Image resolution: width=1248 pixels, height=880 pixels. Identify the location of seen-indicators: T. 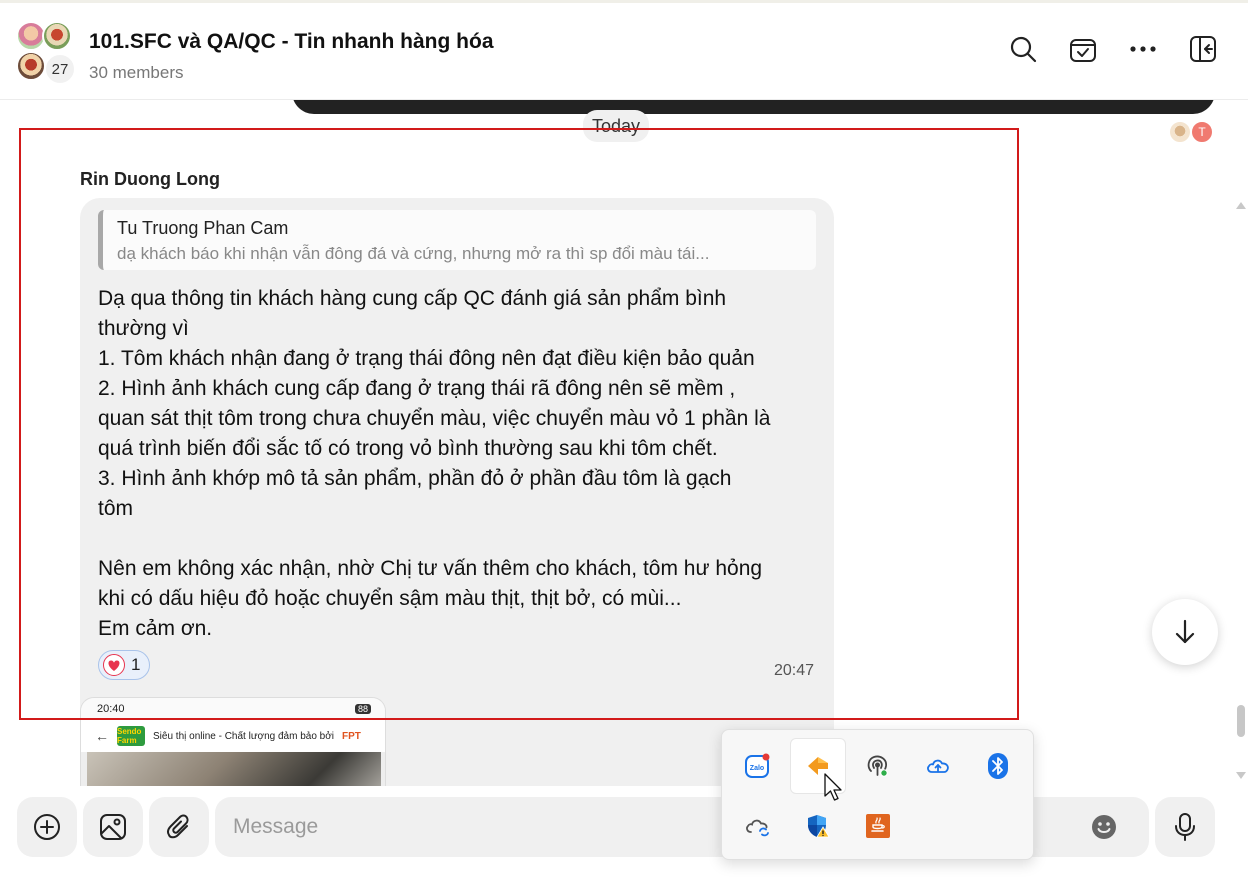
(1193, 133).